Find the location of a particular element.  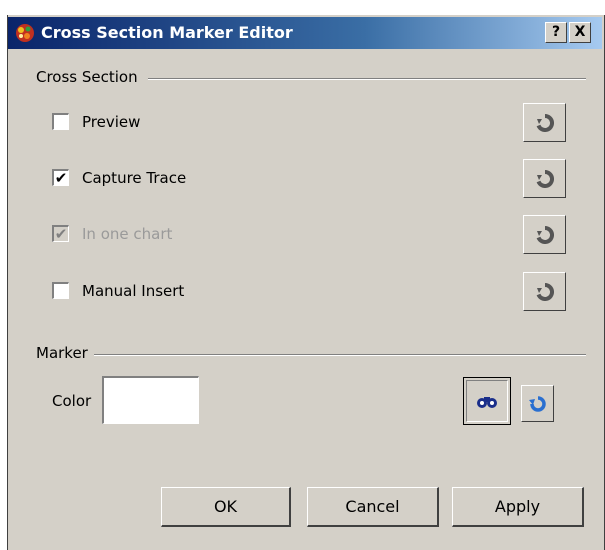

binoculars-icon is located at coordinates (487, 402).